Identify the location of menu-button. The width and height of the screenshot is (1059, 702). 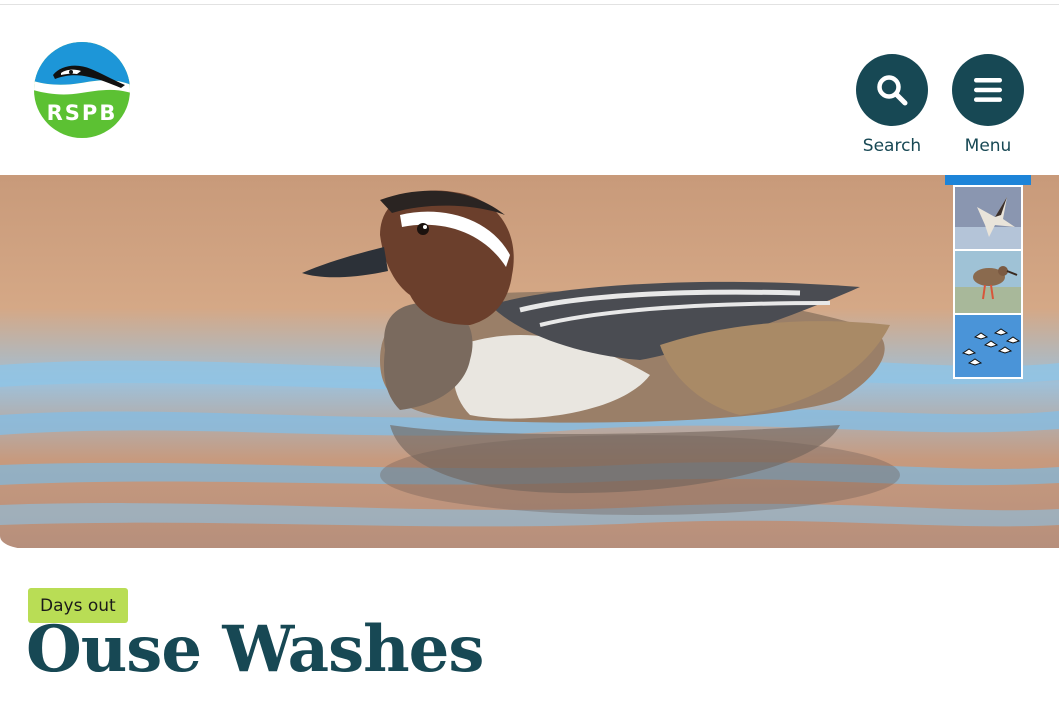
(988, 90).